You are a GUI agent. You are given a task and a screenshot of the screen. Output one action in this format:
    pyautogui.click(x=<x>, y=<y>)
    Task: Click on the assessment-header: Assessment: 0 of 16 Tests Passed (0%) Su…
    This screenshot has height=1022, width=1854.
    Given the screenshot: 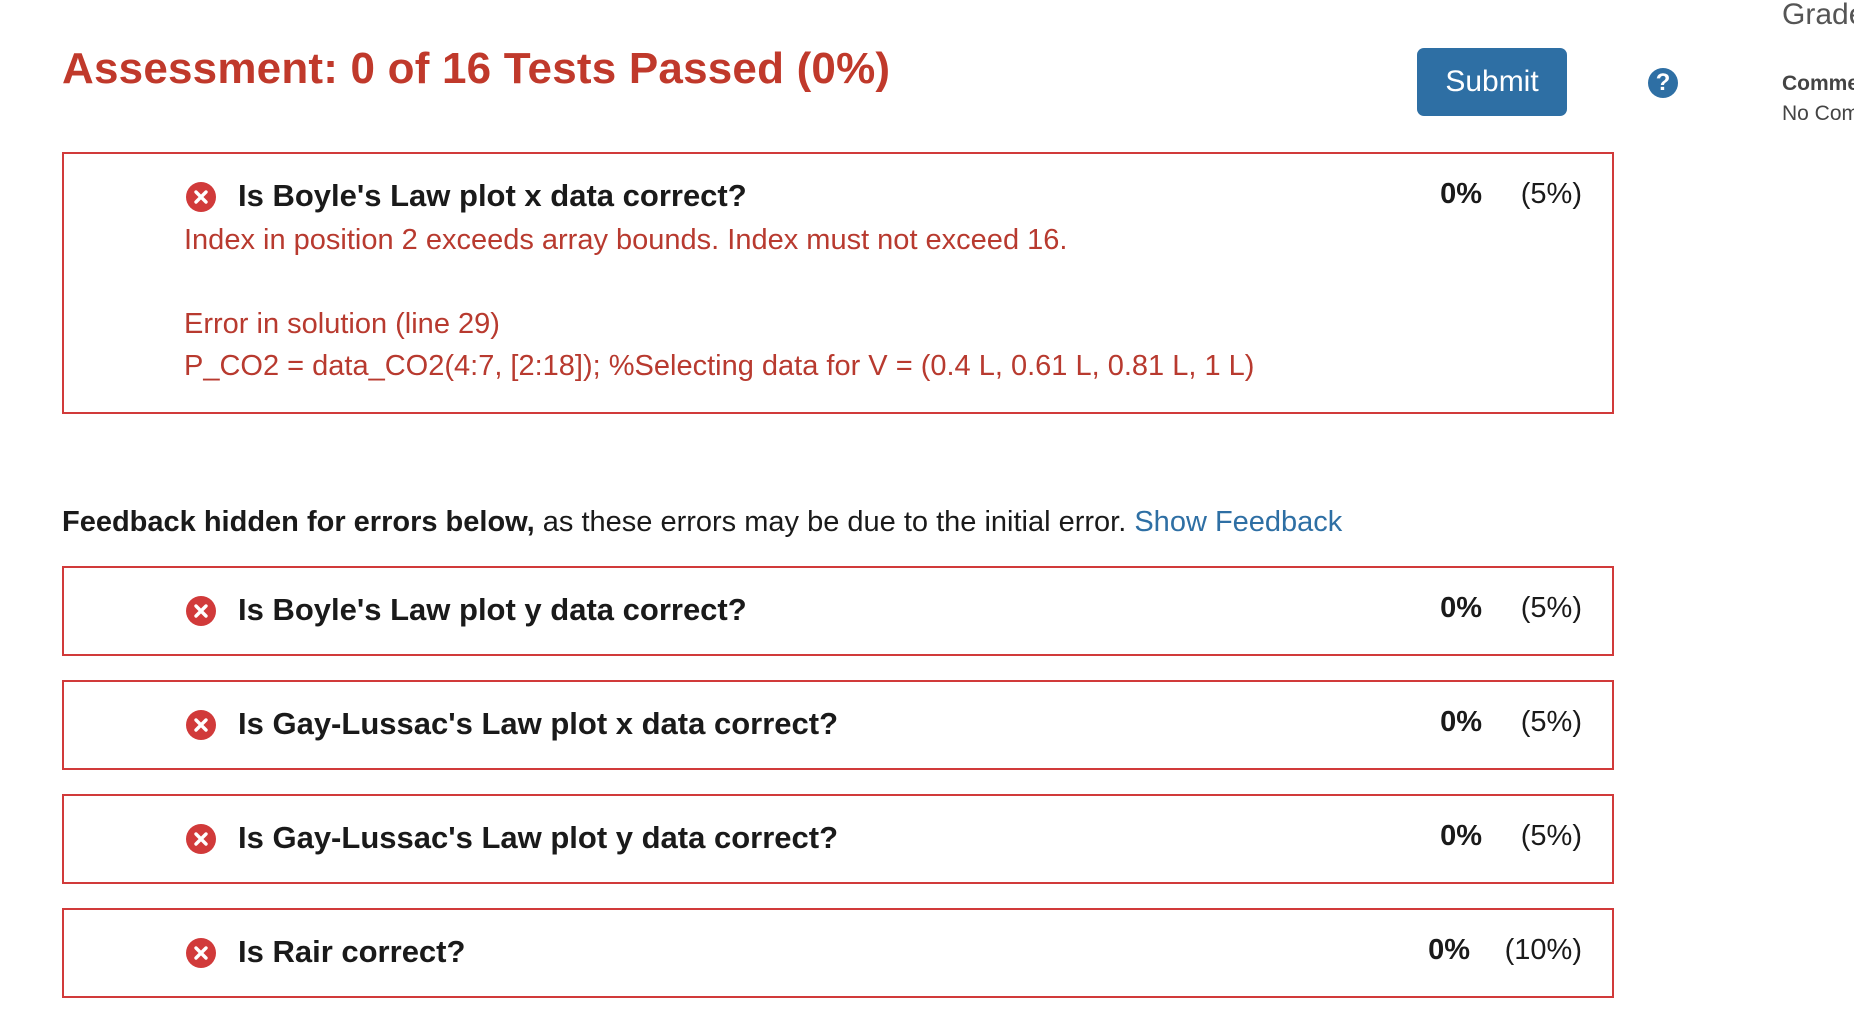 What is the action you would take?
    pyautogui.click(x=870, y=75)
    